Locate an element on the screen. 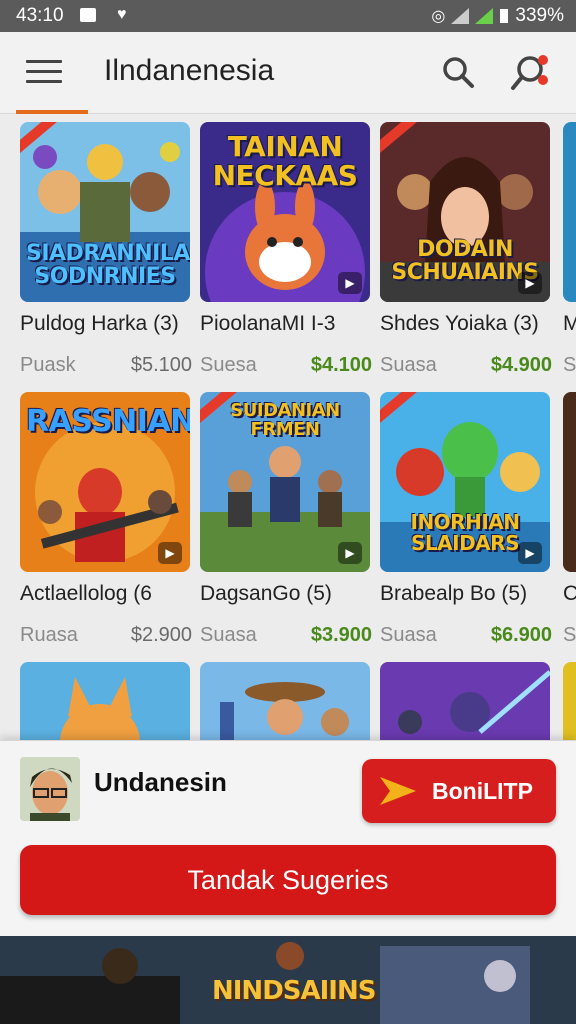 The width and height of the screenshot is (576, 1024). game-thumbnail: TAINAN NECKAAS ▶ is located at coordinates (285, 212).